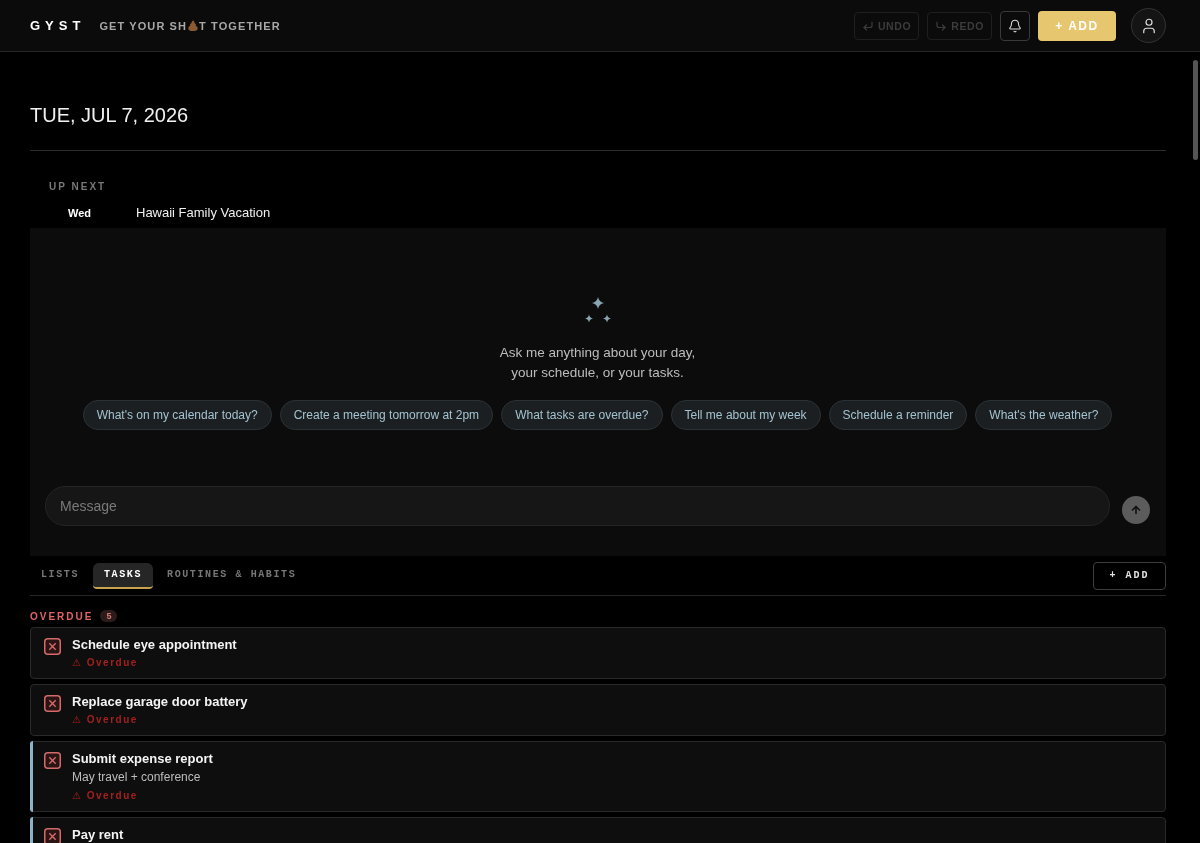  Describe the element at coordinates (160, 701) in the screenshot. I see `task-title: Replace garage door battery` at that location.